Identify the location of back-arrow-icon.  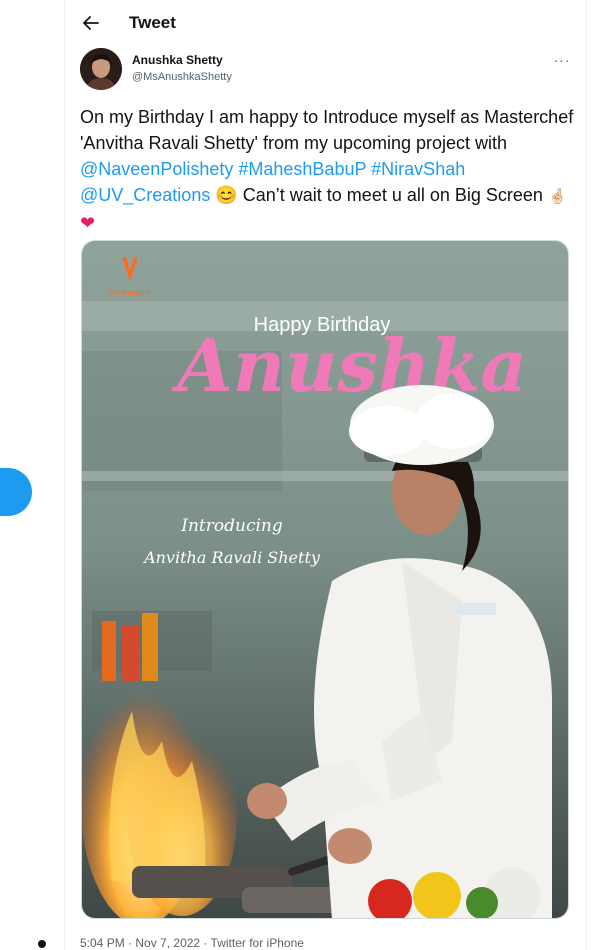
(91, 23).